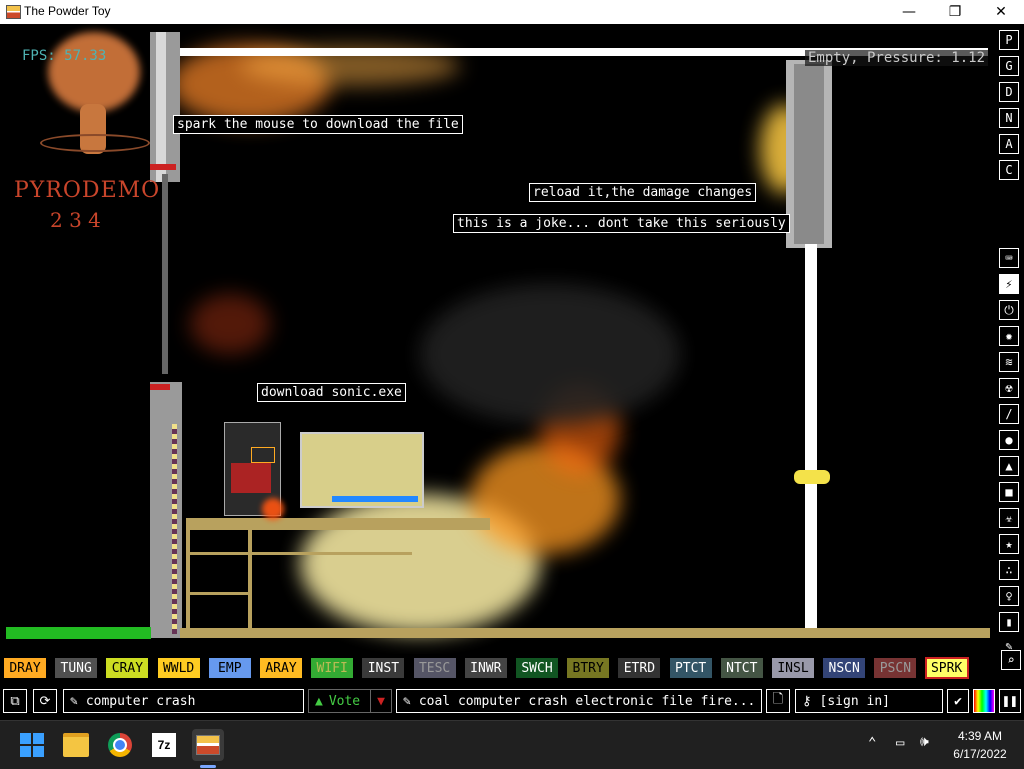 The image size is (1024, 769). Describe the element at coordinates (332, 668) in the screenshot. I see `element-button-wifi: WIFI` at that location.